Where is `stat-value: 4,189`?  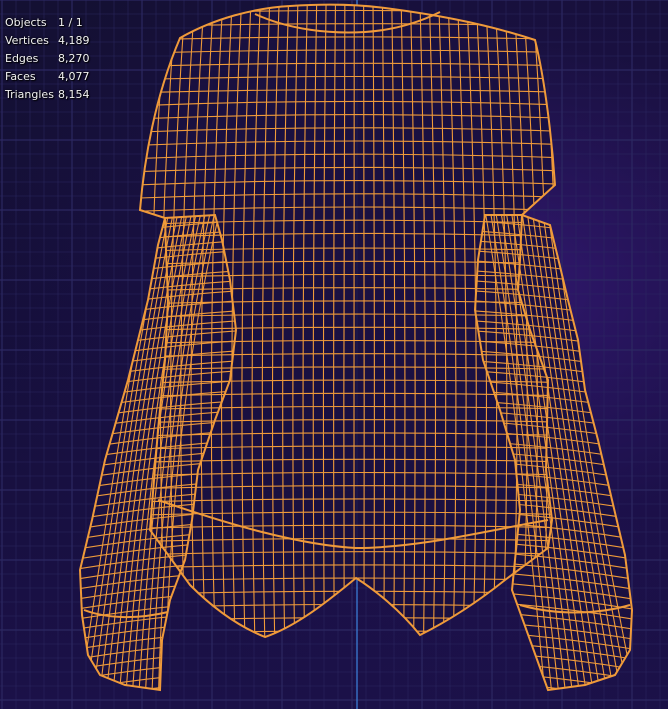 stat-value: 4,189 is located at coordinates (74, 40).